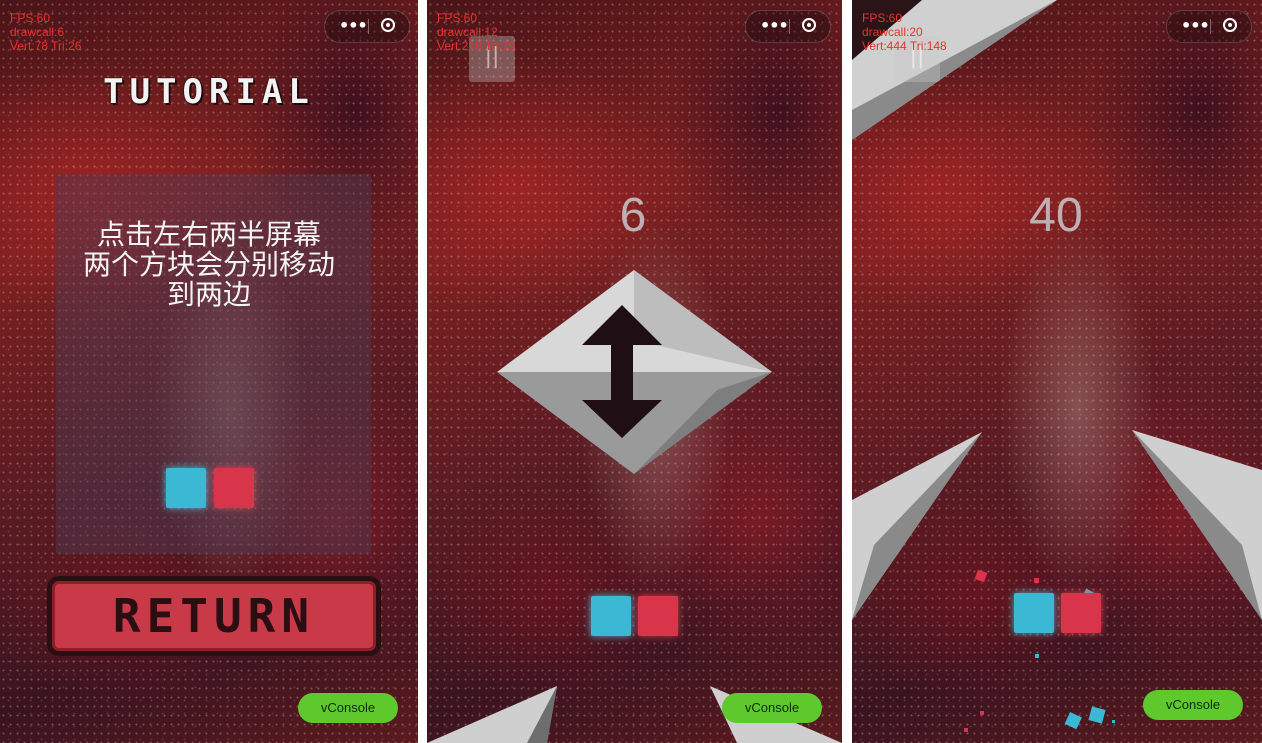 Image resolution: width=1262 pixels, height=743 pixels. What do you see at coordinates (209, 92) in the screenshot?
I see `tutorial-title: TUTORIAL` at bounding box center [209, 92].